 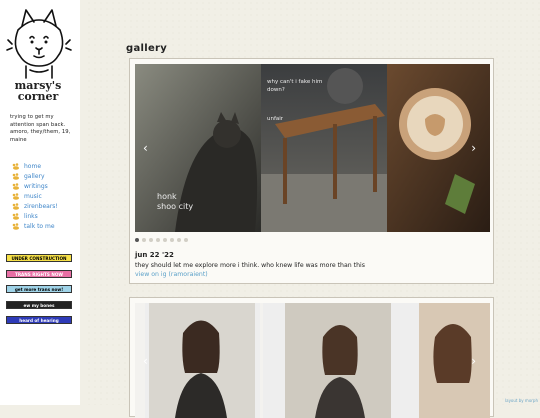 What do you see at coordinates (39, 273) in the screenshot?
I see `badge-trans-rights: TRANS RIGHTS NOW` at bounding box center [39, 273].